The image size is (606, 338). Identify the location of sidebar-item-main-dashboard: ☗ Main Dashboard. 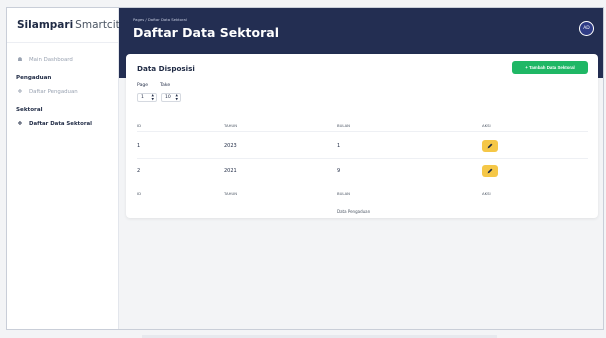
(62, 60).